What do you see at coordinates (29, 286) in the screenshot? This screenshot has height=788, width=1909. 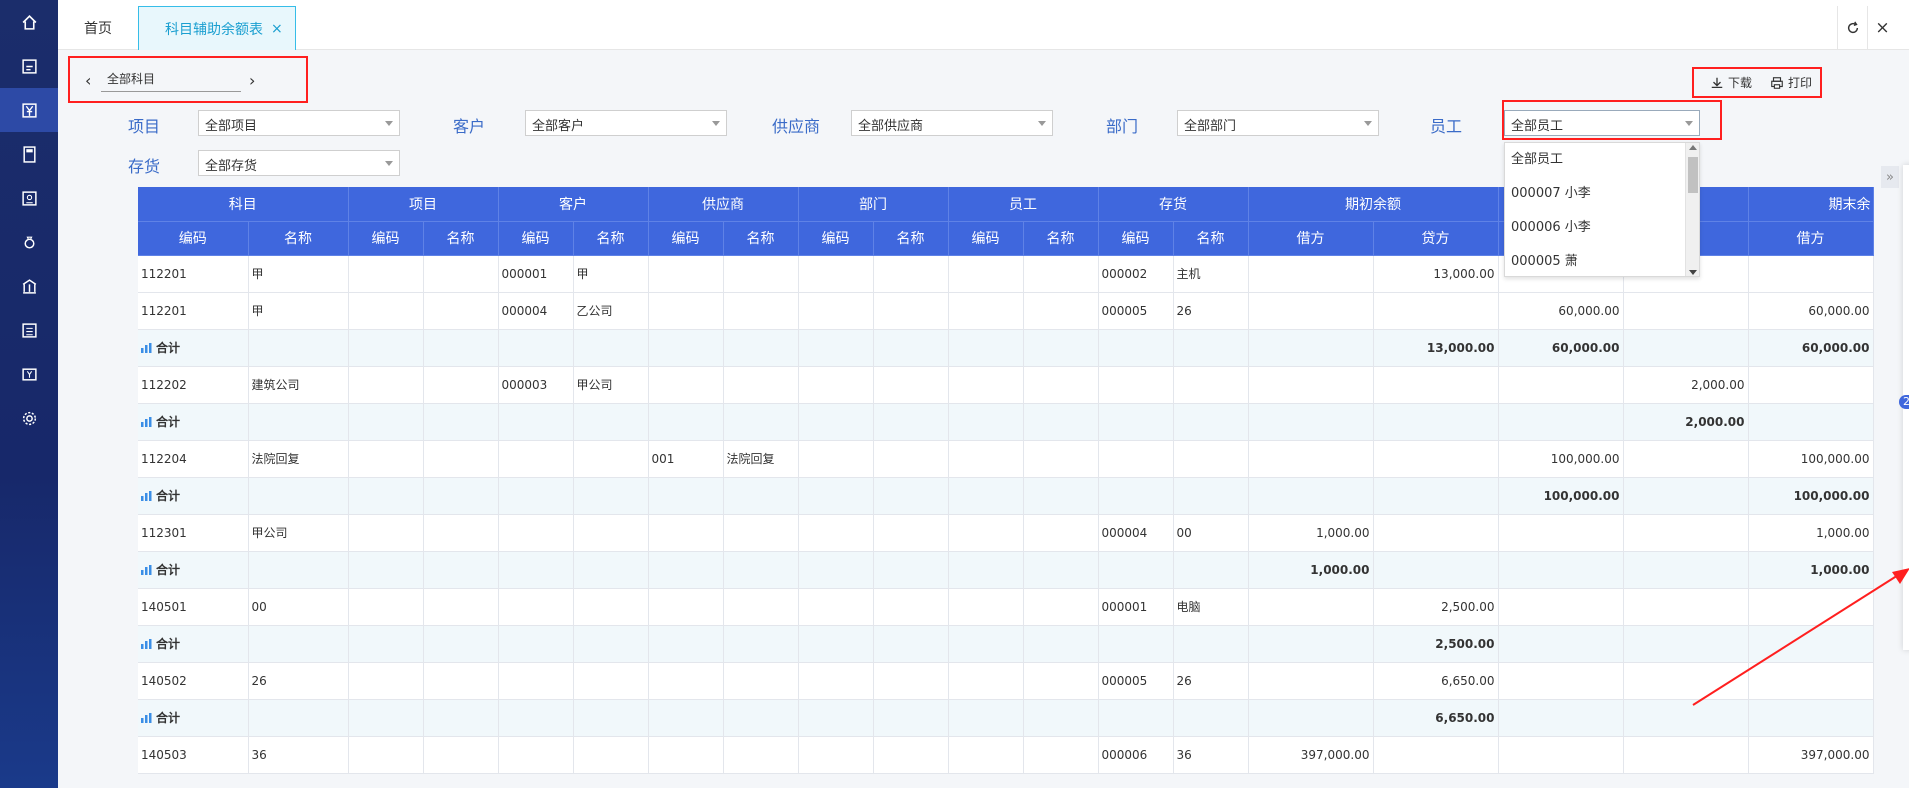 I see `bank-nav-item` at bounding box center [29, 286].